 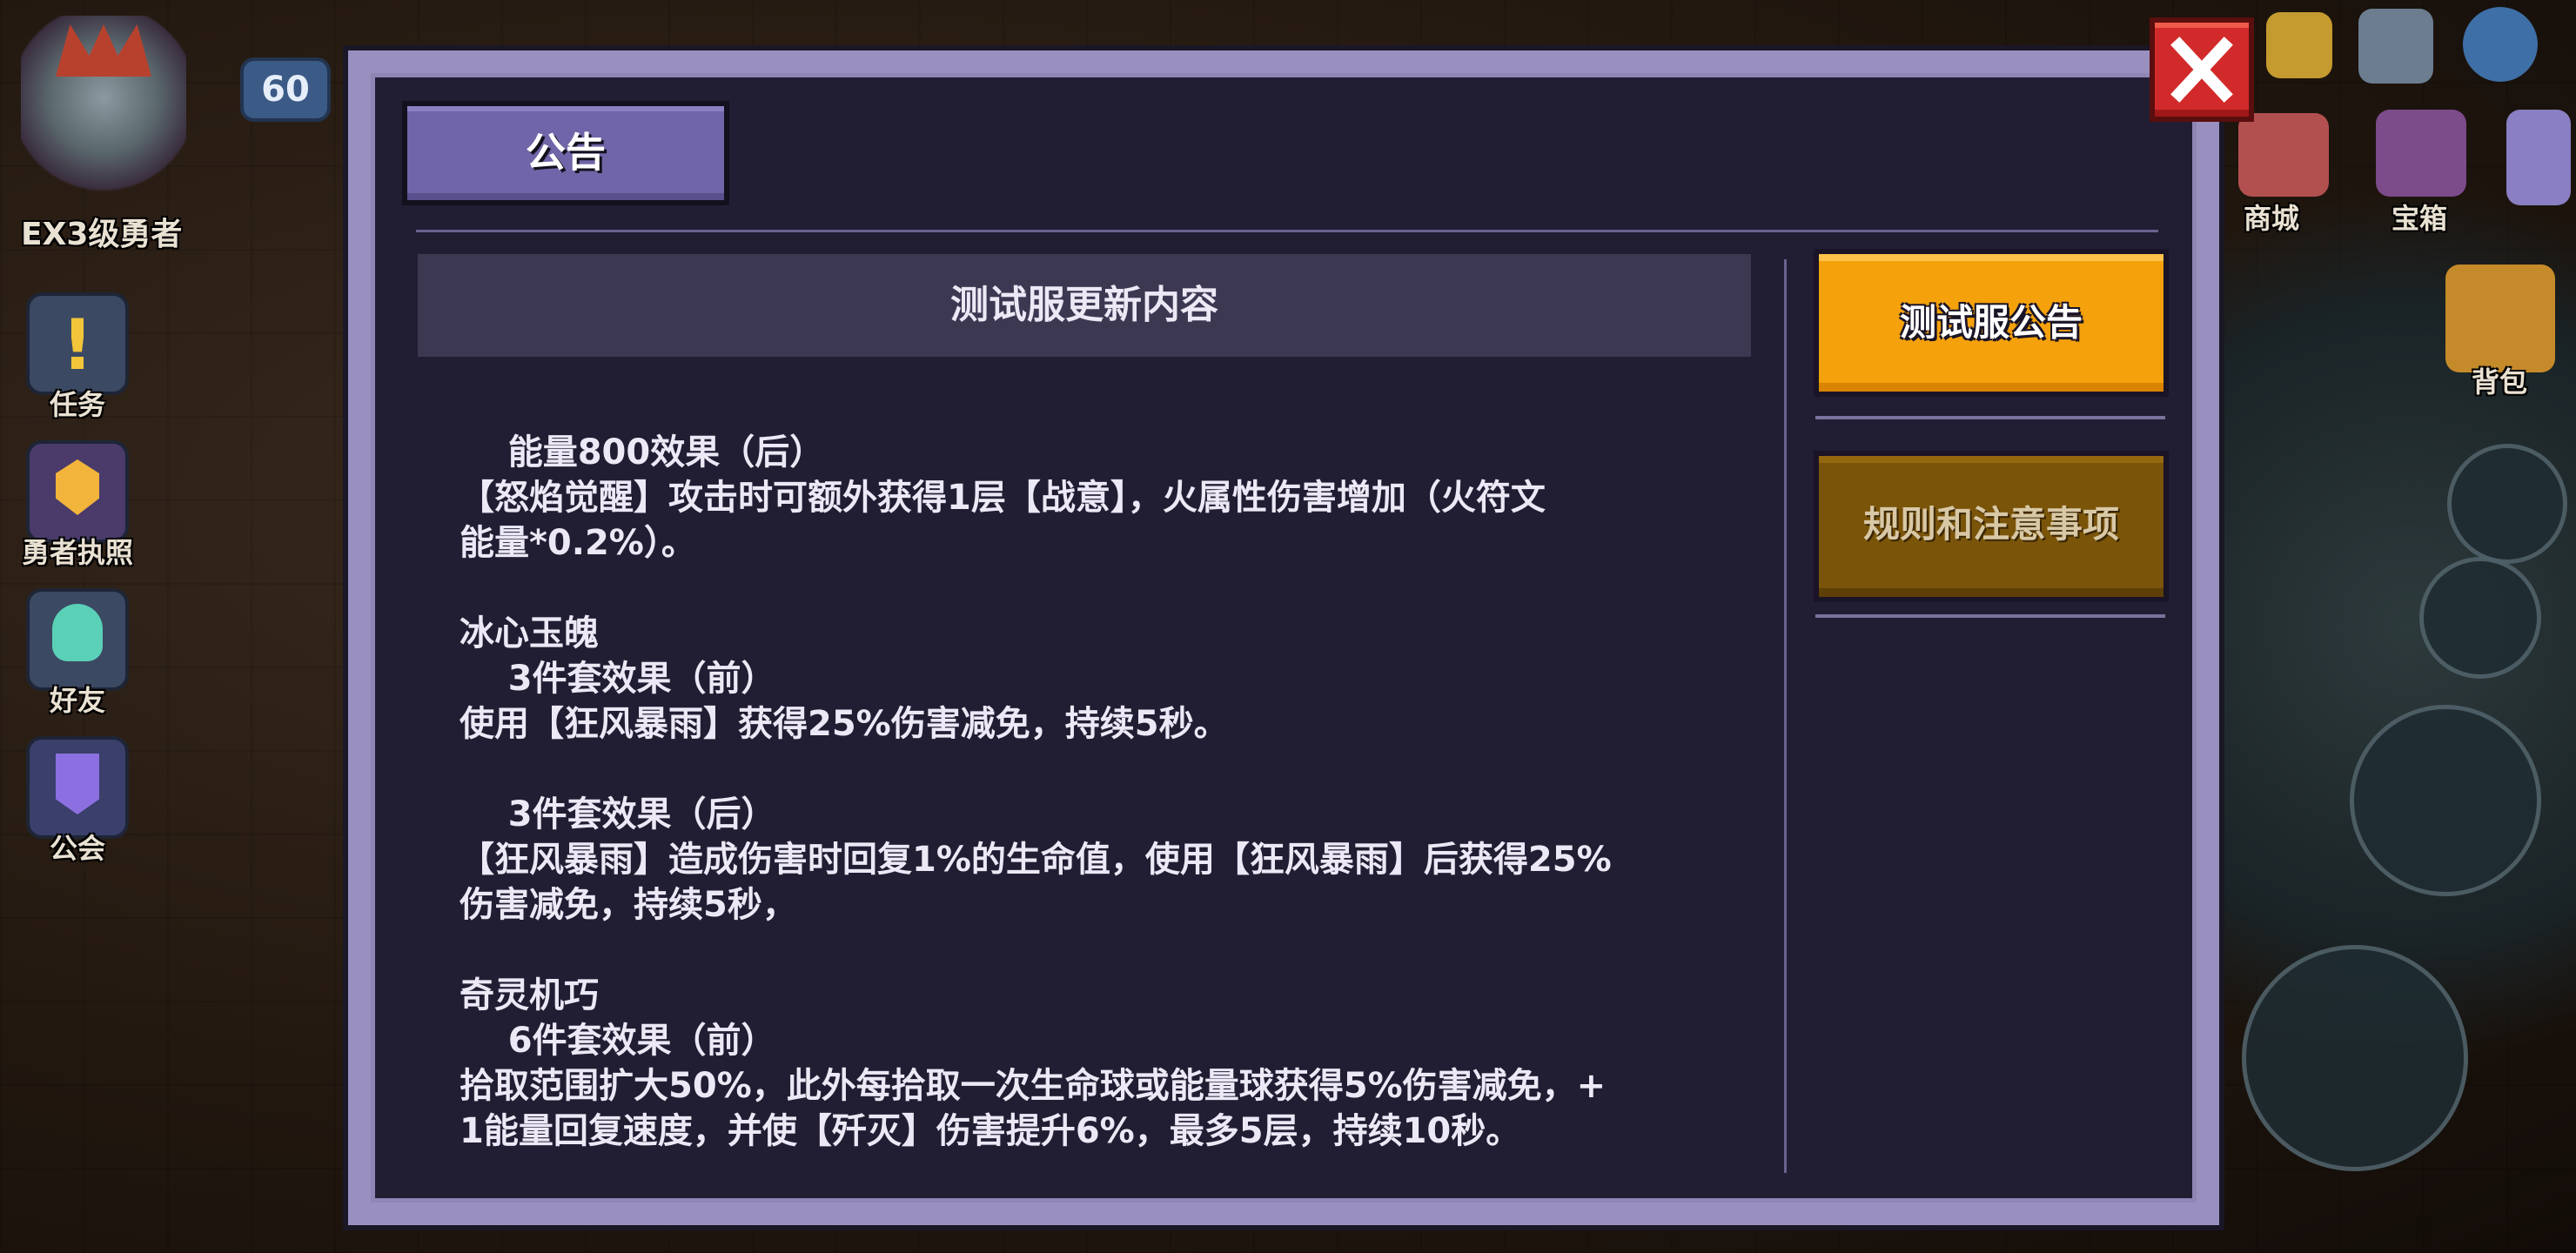 What do you see at coordinates (1992, 323) in the screenshot?
I see `tab-test-server-announcement: 测试服公告` at bounding box center [1992, 323].